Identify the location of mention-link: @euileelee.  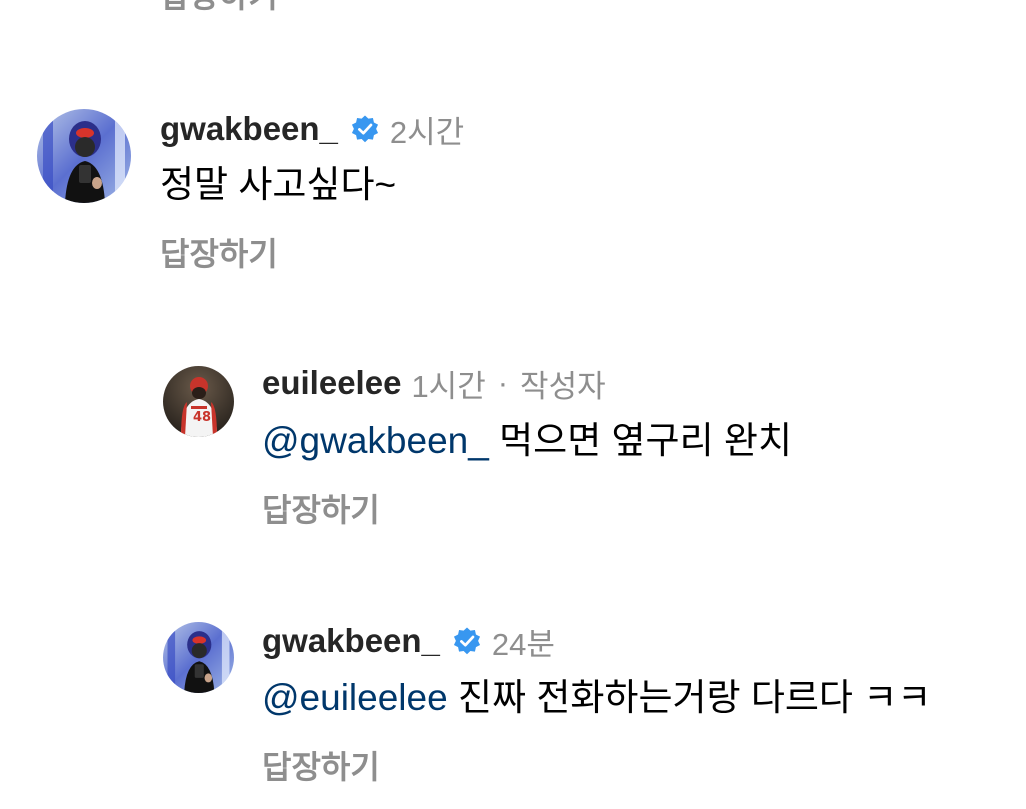
(355, 697).